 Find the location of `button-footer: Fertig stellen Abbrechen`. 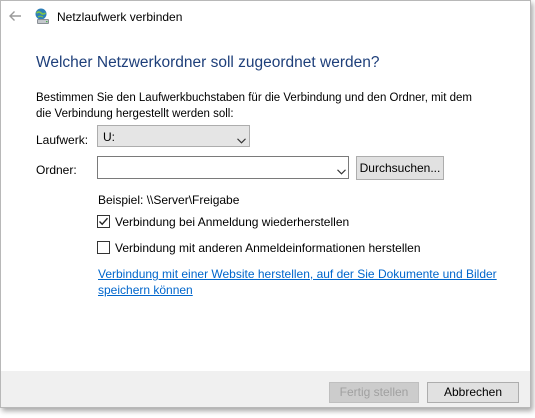

button-footer: Fertig stellen Abbrechen is located at coordinates (265, 389).